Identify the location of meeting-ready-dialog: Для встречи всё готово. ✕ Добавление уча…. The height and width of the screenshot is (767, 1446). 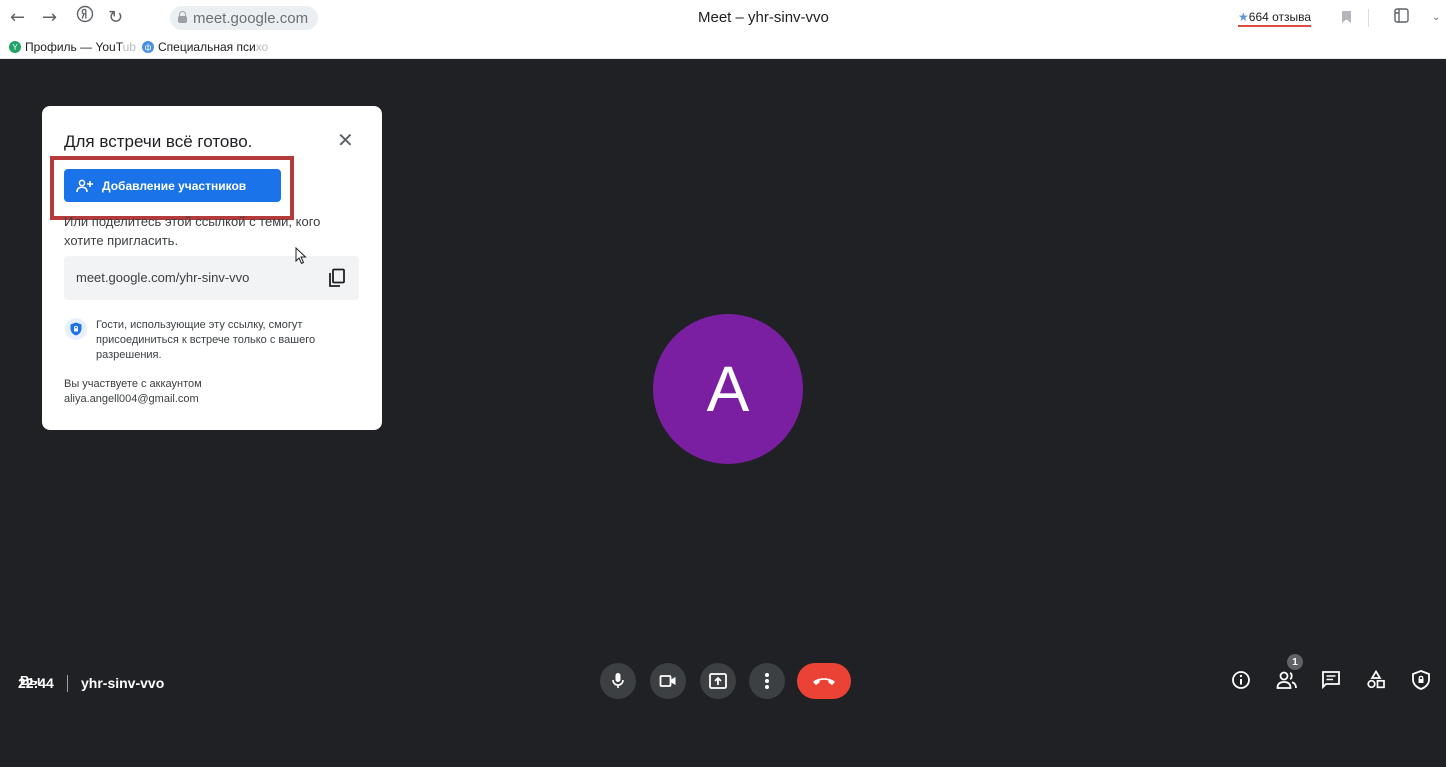
(212, 268).